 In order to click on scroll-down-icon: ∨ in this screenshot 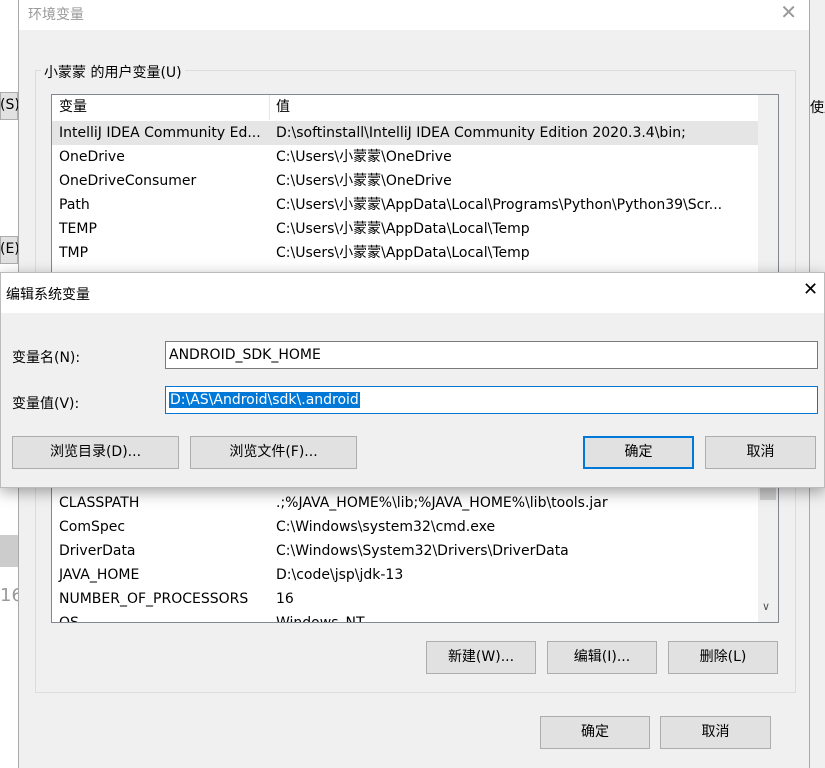, I will do `click(766, 606)`.